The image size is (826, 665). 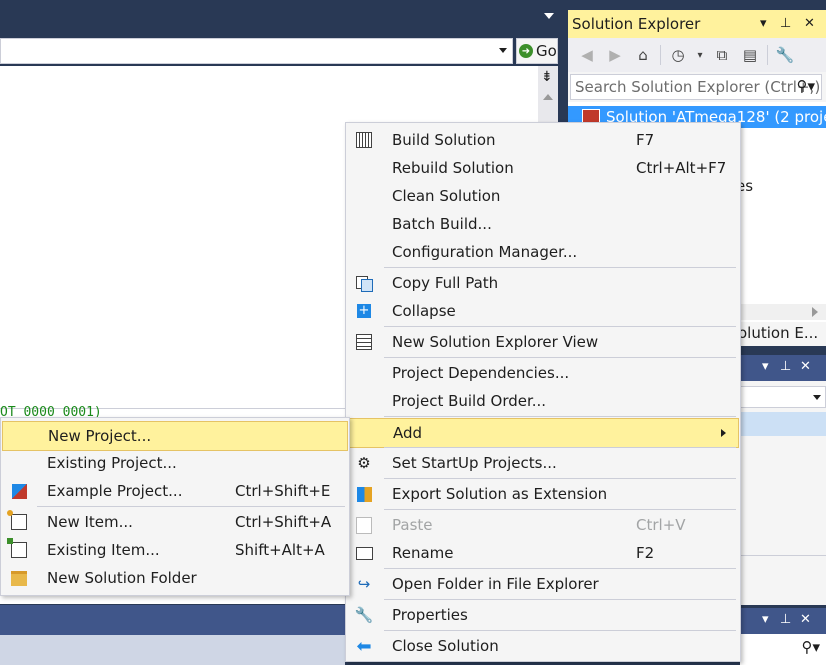 What do you see at coordinates (543, 283) in the screenshot?
I see `menu-item-copy-full-path: Copy Full Path` at bounding box center [543, 283].